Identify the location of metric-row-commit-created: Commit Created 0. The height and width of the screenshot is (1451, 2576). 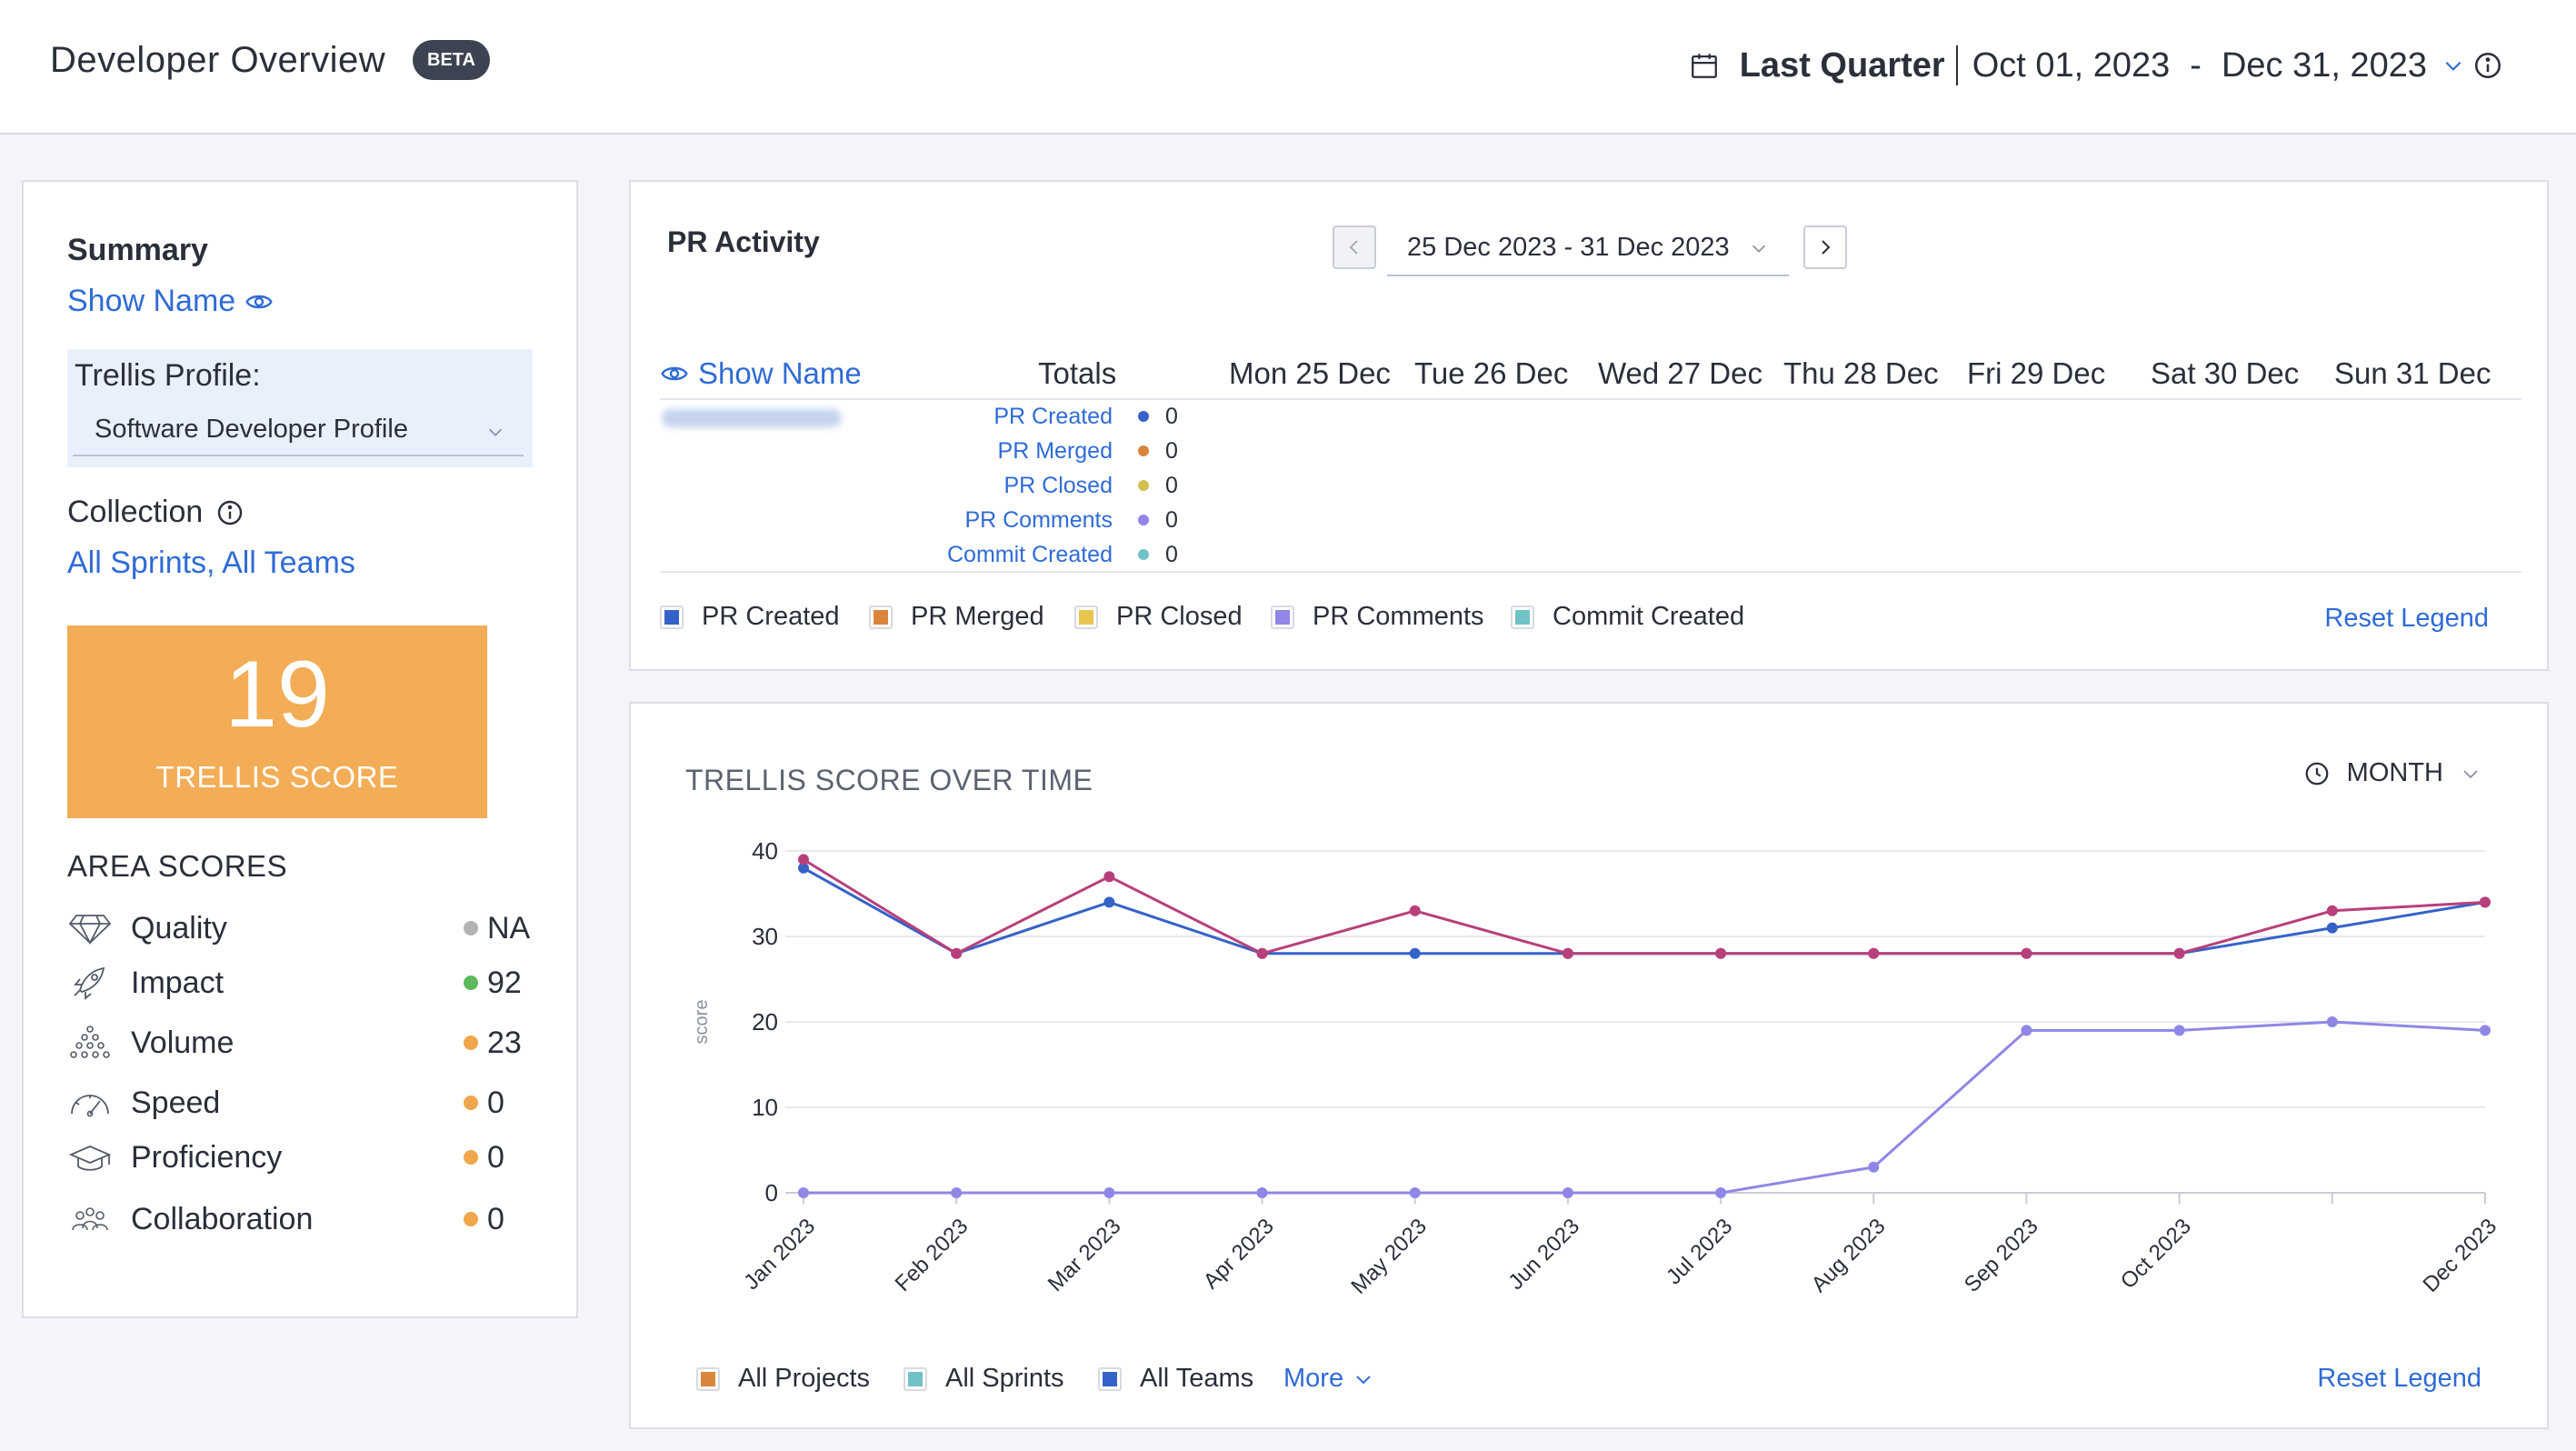
(1049, 554).